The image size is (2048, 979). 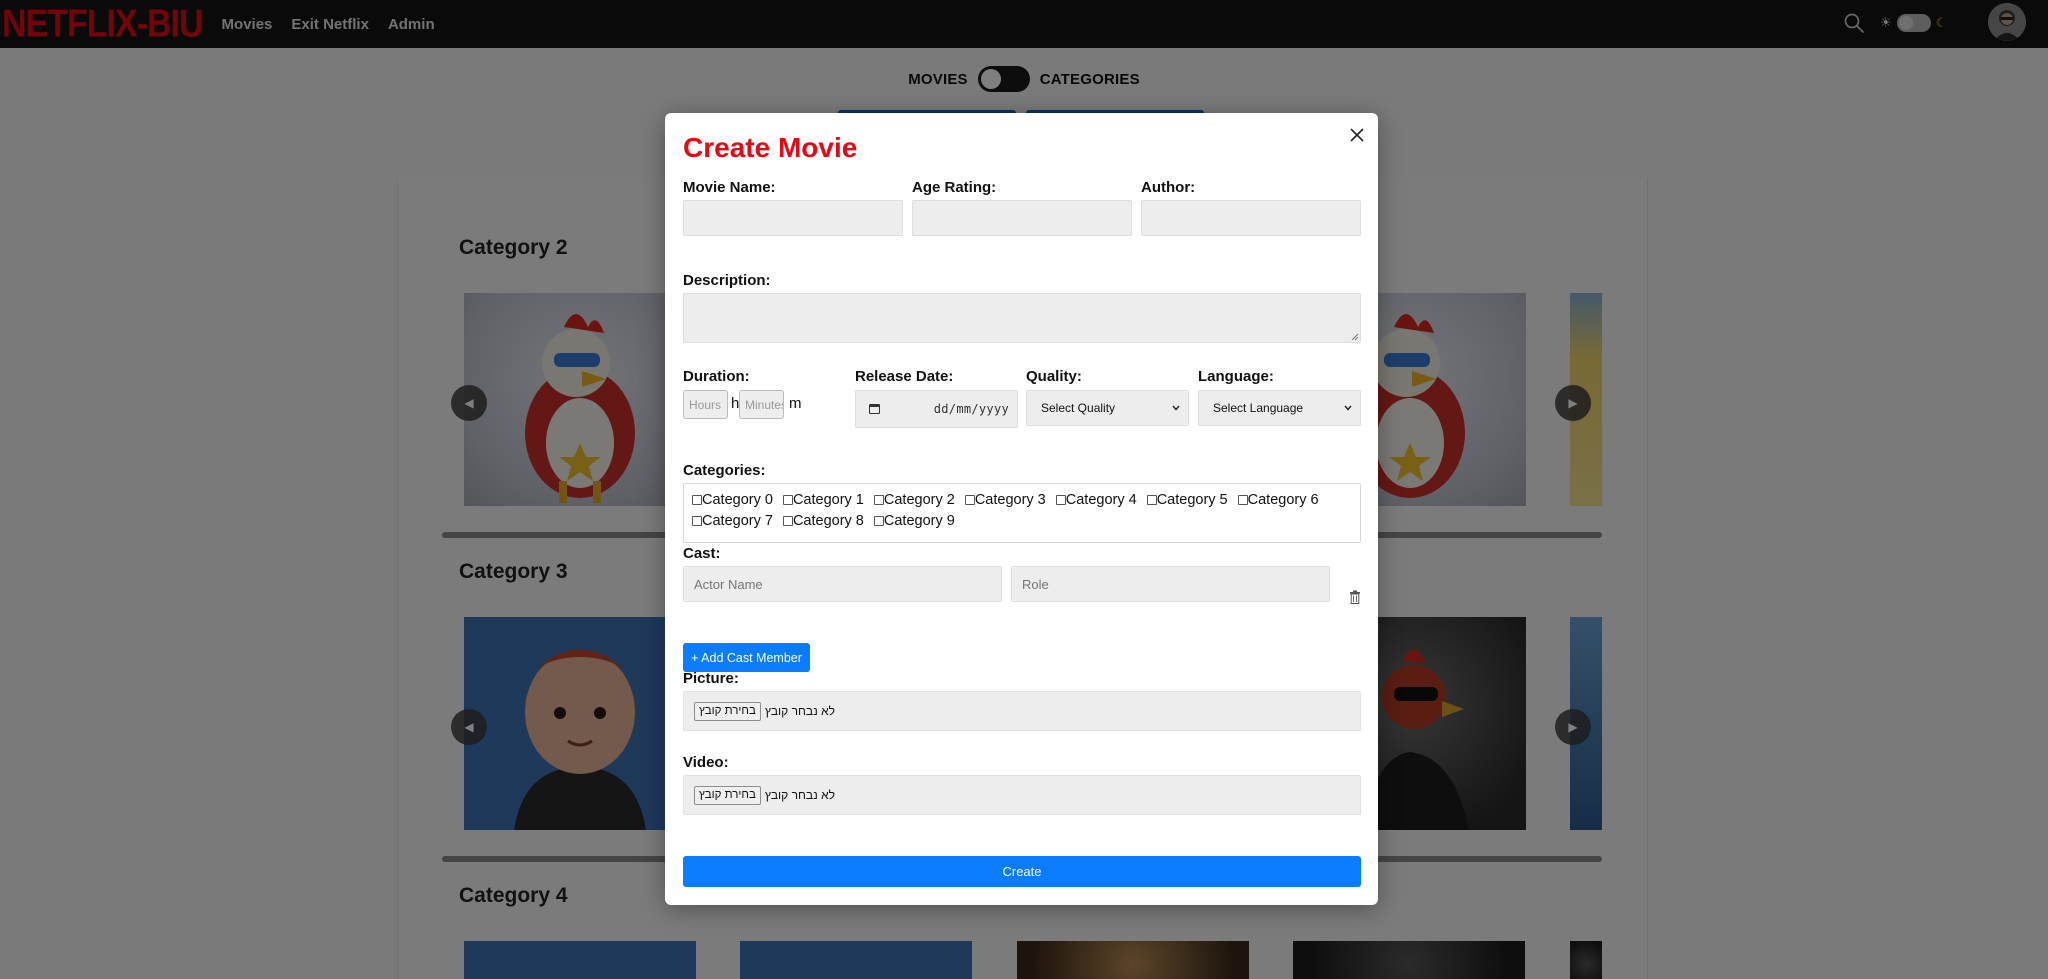 I want to click on category-checkbox-6: Category 6, so click(x=1278, y=499).